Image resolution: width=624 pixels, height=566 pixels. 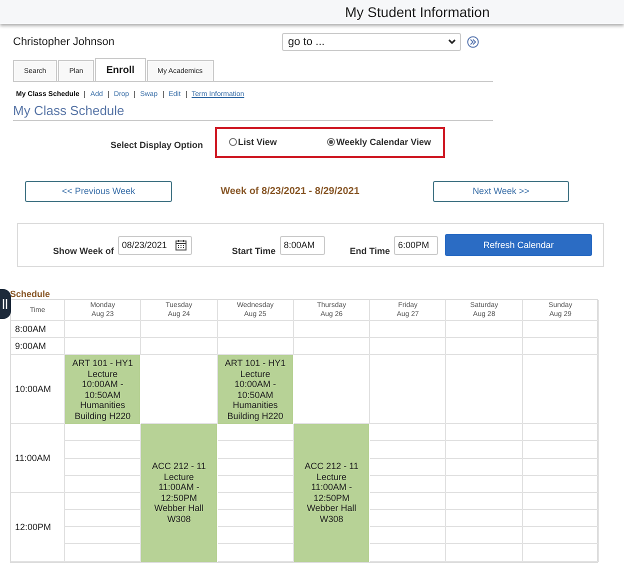 What do you see at coordinates (473, 42) in the screenshot?
I see `go-icon` at bounding box center [473, 42].